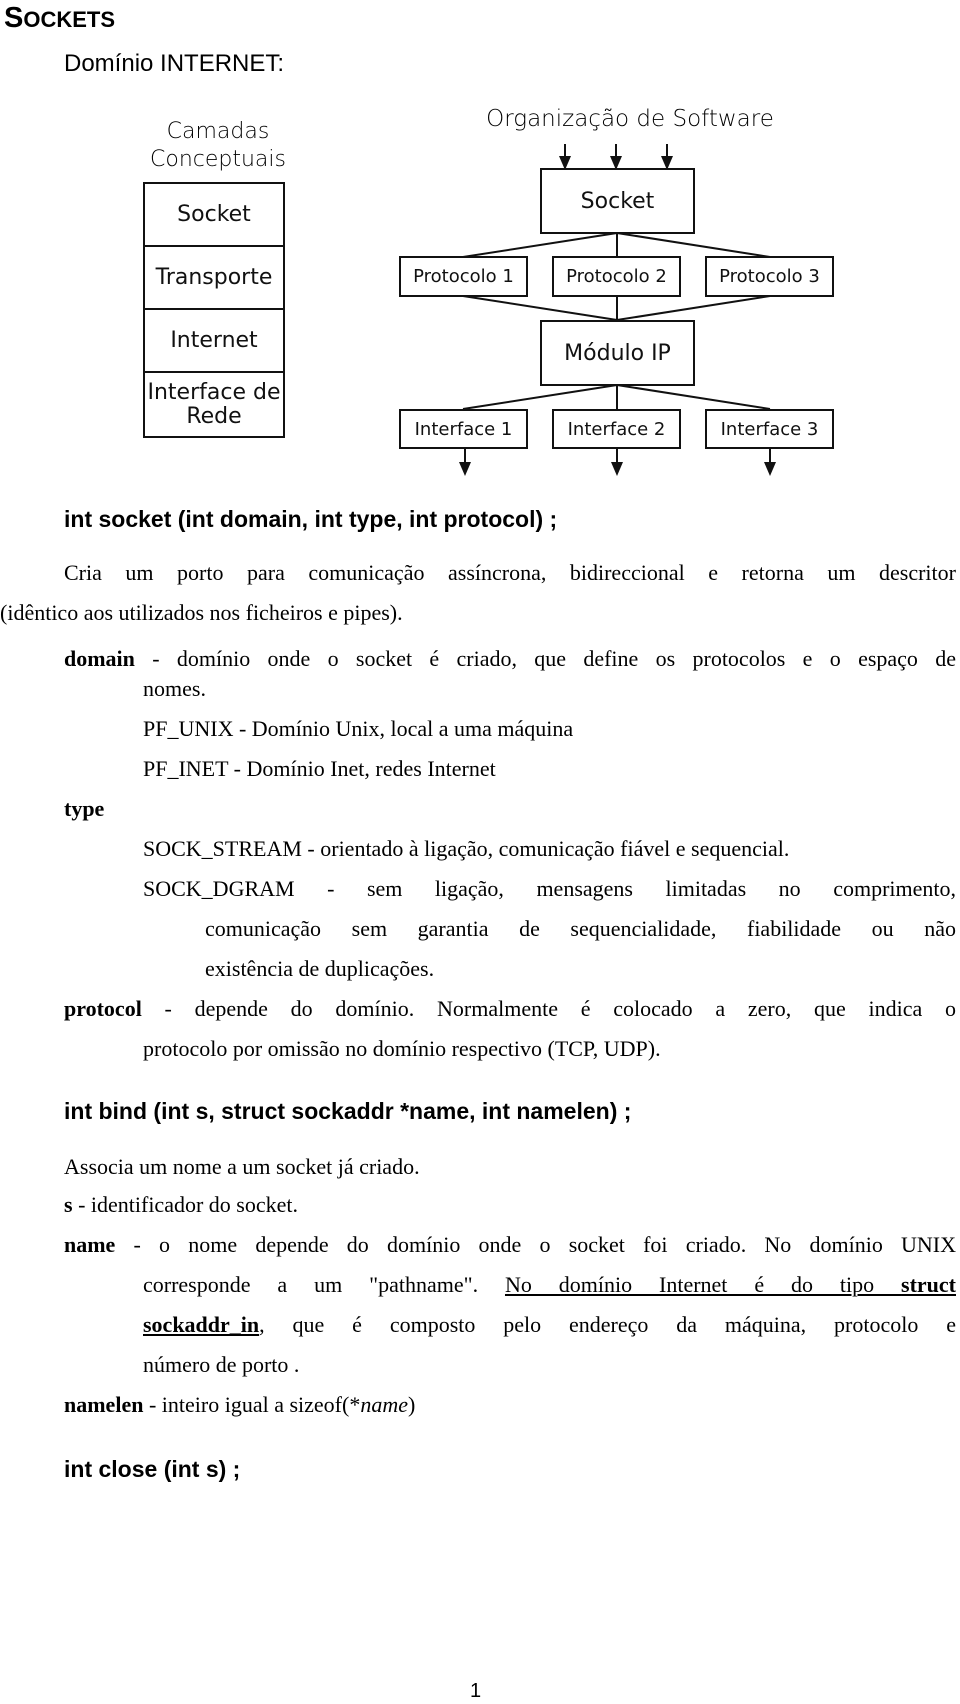 The height and width of the screenshot is (1704, 960). Describe the element at coordinates (152, 1469) in the screenshot. I see `close-signature: int close (int s) ;` at that location.